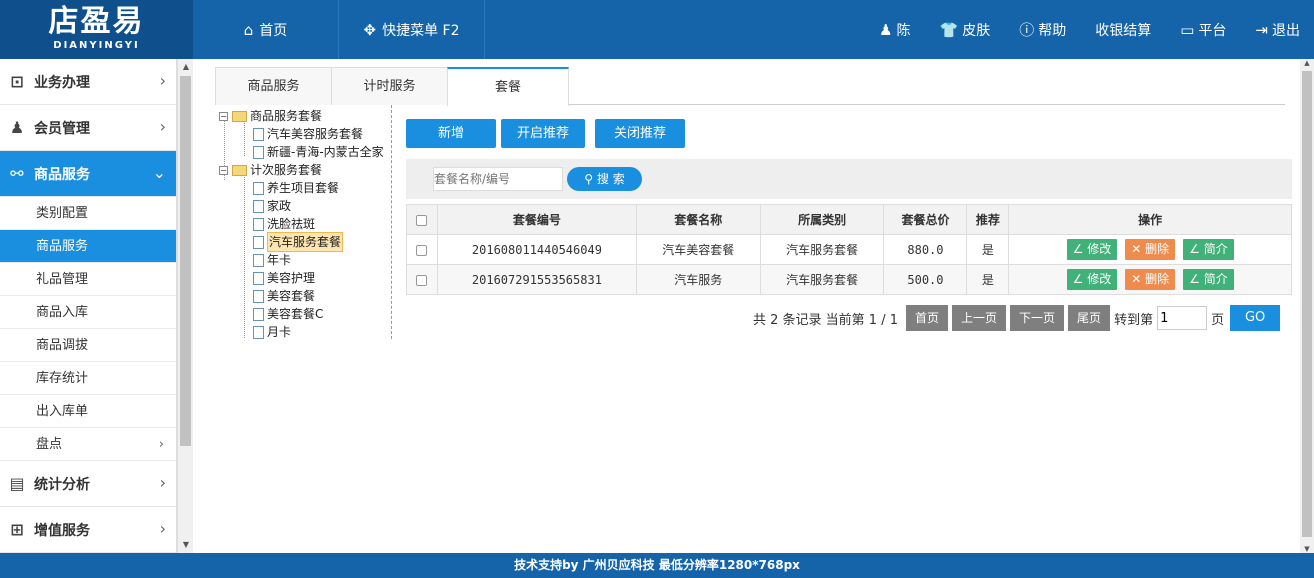 This screenshot has width=1314, height=578. I want to click on sidebar-sub-inventory: 库存统计, so click(88, 378).